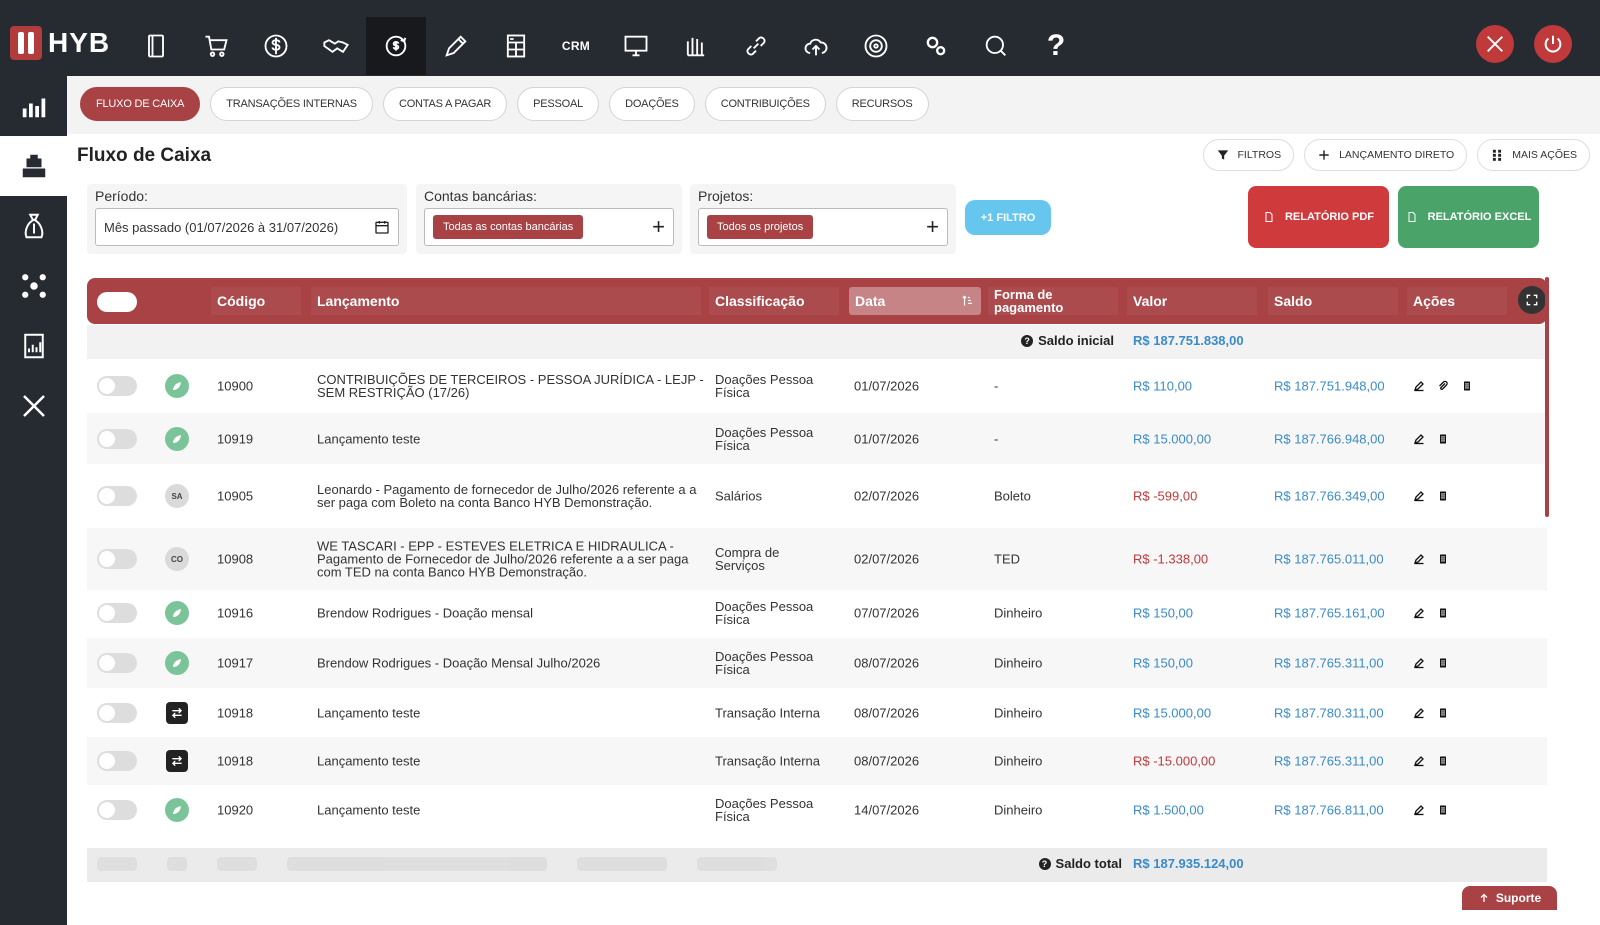 This screenshot has width=1600, height=925. What do you see at coordinates (516, 46) in the screenshot?
I see `nav-accounting` at bounding box center [516, 46].